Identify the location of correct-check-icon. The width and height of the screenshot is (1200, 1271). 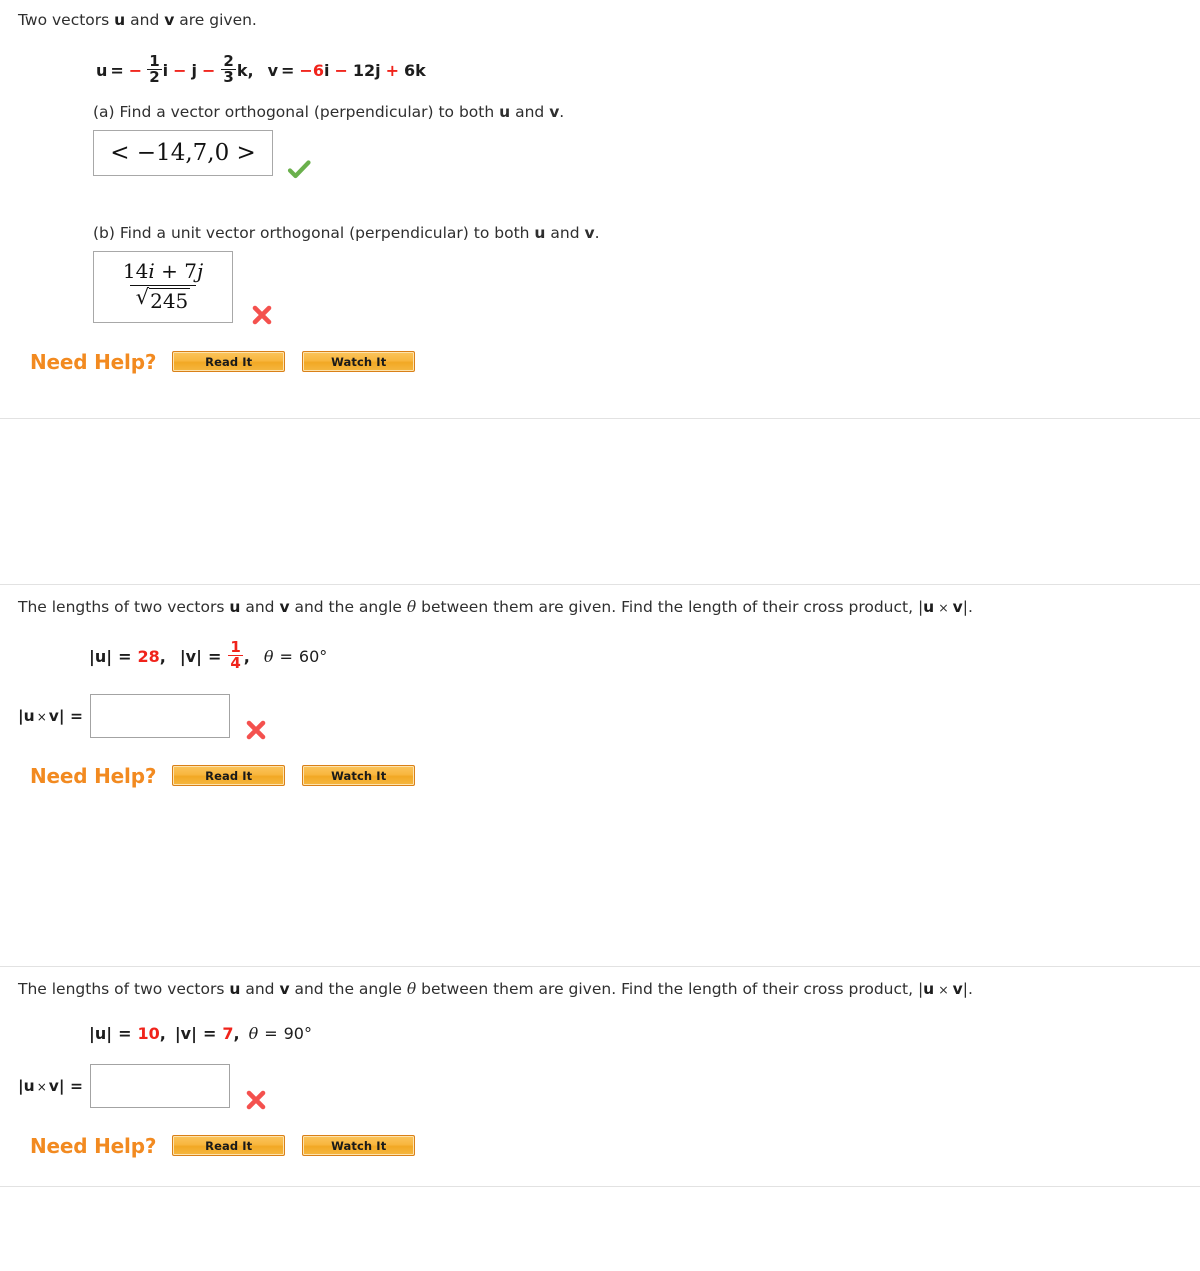
(299, 169).